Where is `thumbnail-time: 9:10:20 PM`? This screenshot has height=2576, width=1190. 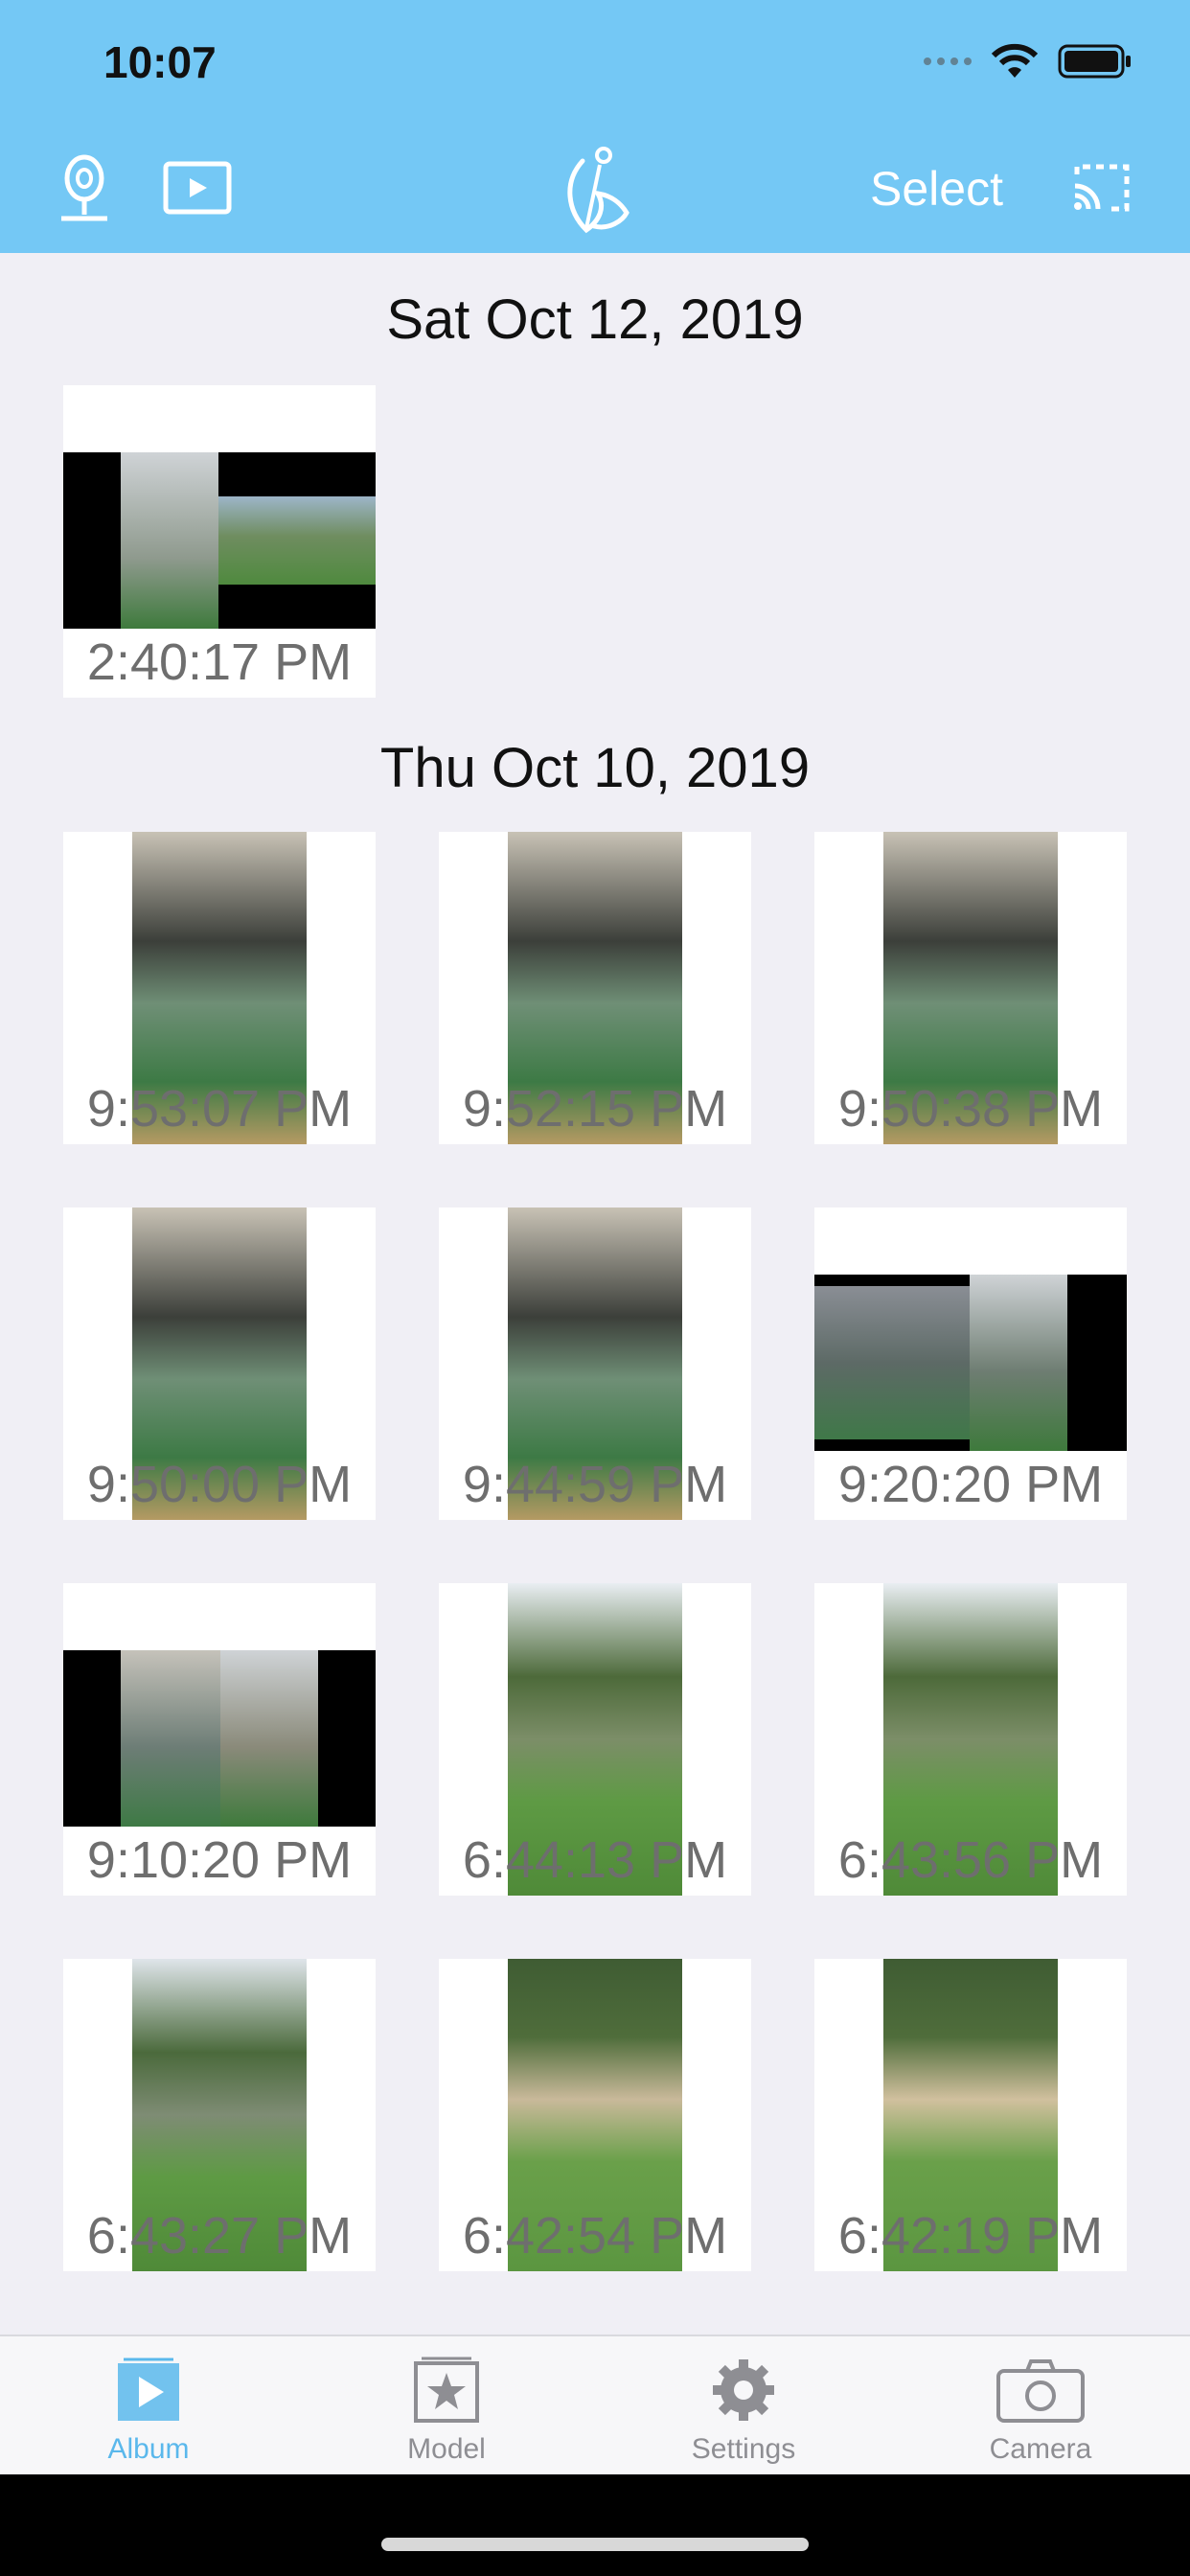
thumbnail-time: 9:10:20 PM is located at coordinates (220, 1860).